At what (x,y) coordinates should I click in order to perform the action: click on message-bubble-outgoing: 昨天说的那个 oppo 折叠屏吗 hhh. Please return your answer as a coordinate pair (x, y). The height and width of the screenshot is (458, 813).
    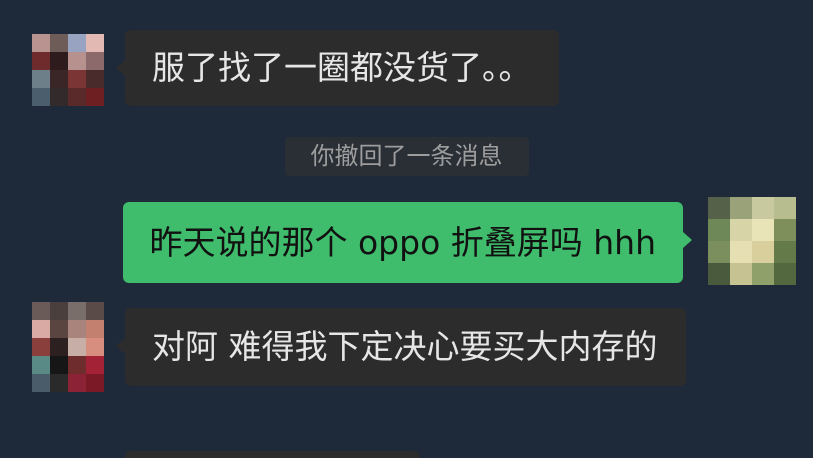
    Looking at the image, I should click on (407, 242).